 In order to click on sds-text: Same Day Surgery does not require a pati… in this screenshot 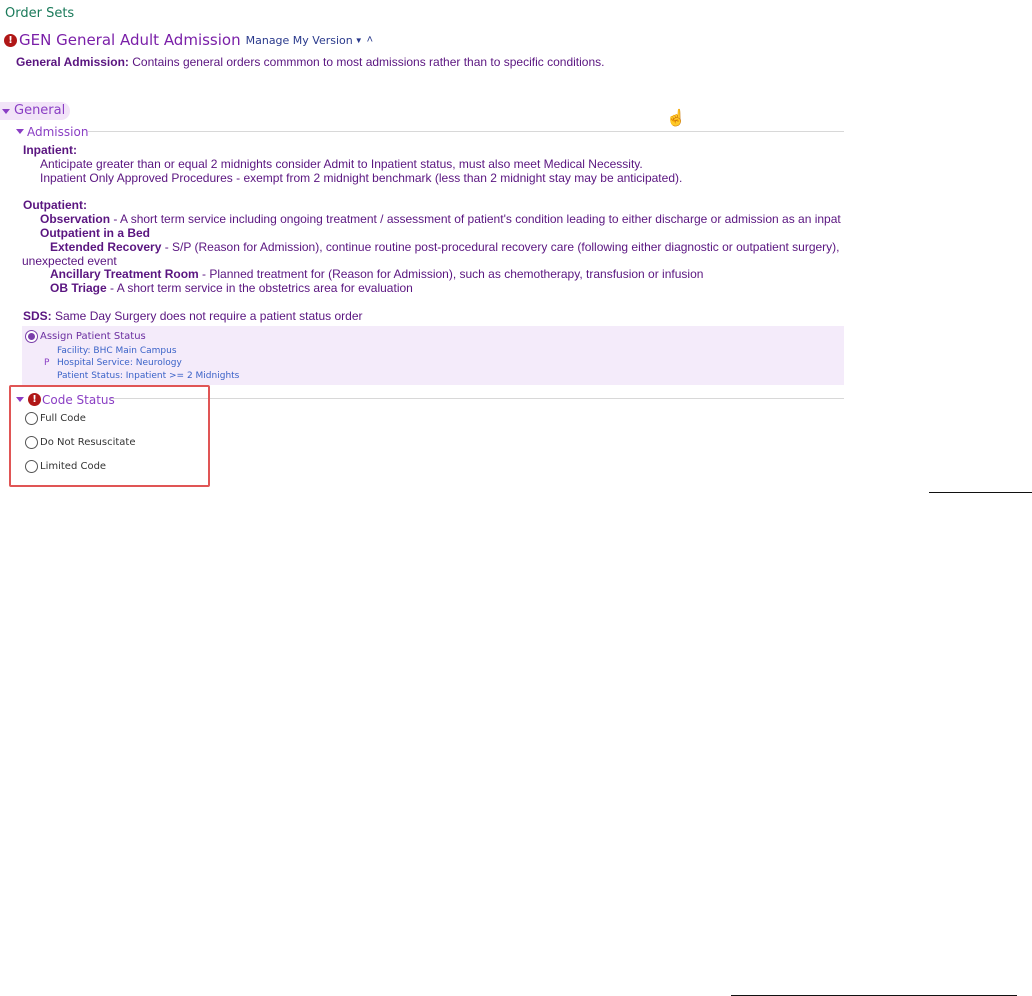, I will do `click(207, 316)`.